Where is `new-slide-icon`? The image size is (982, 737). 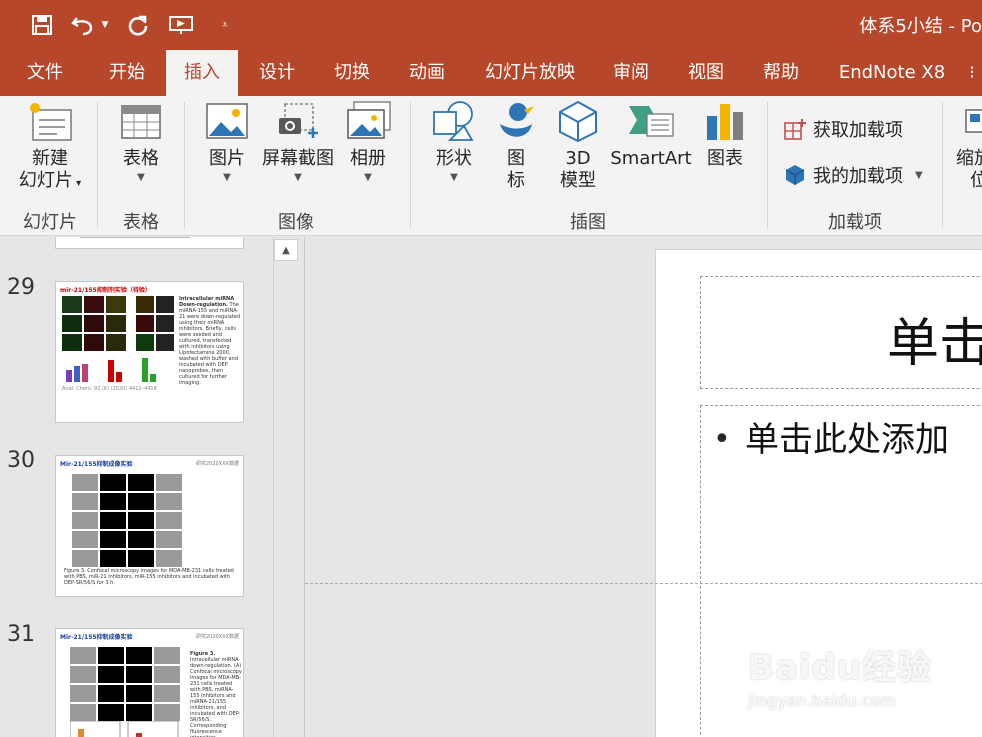 new-slide-icon is located at coordinates (51, 122).